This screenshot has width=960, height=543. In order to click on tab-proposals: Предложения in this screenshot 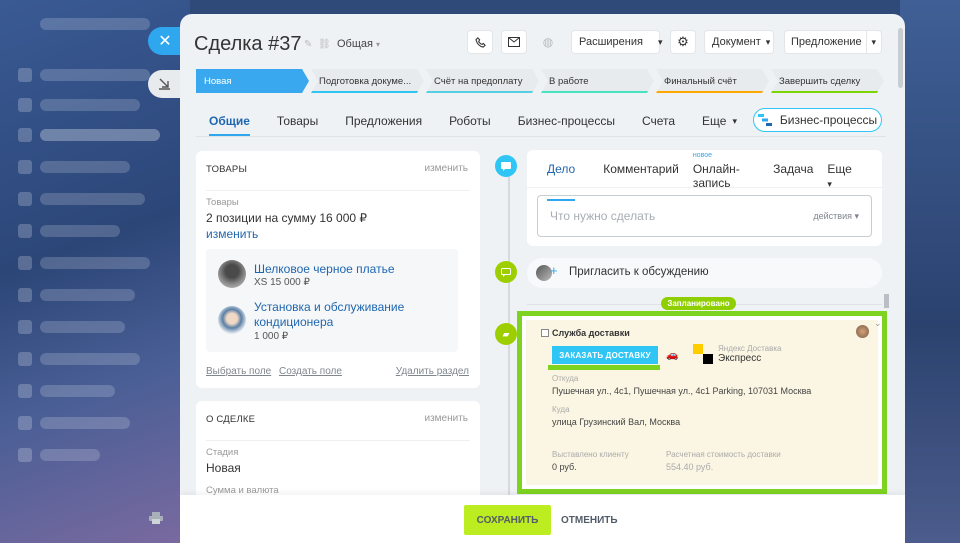, I will do `click(383, 121)`.